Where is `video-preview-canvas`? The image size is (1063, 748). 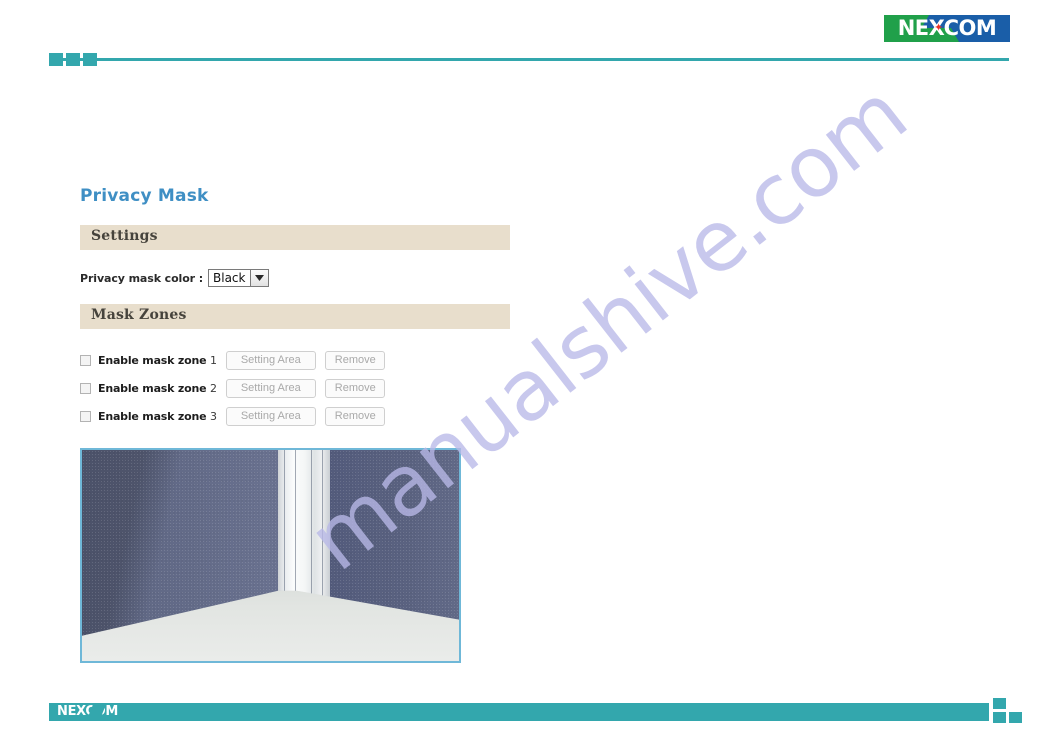 video-preview-canvas is located at coordinates (270, 555).